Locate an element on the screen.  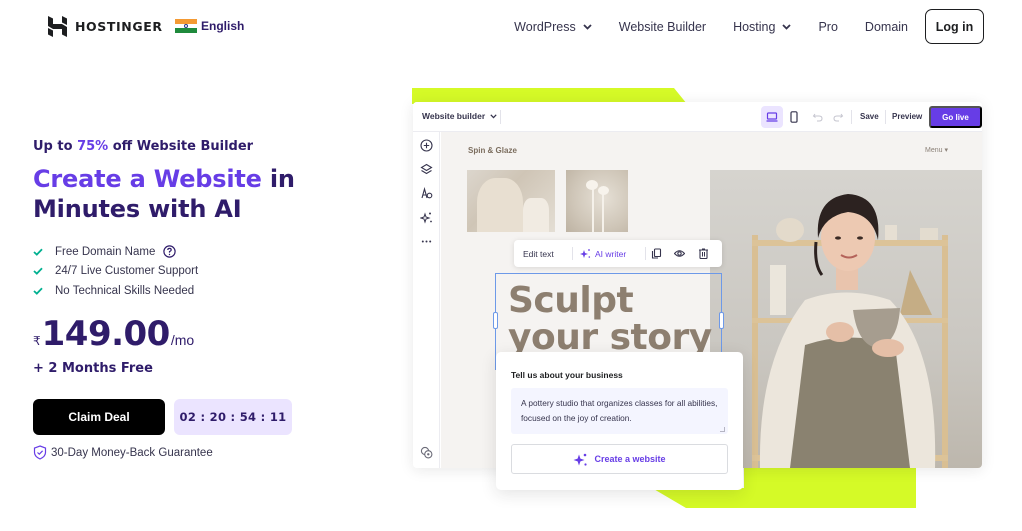
hostinger-logo-icon is located at coordinates (57, 26).